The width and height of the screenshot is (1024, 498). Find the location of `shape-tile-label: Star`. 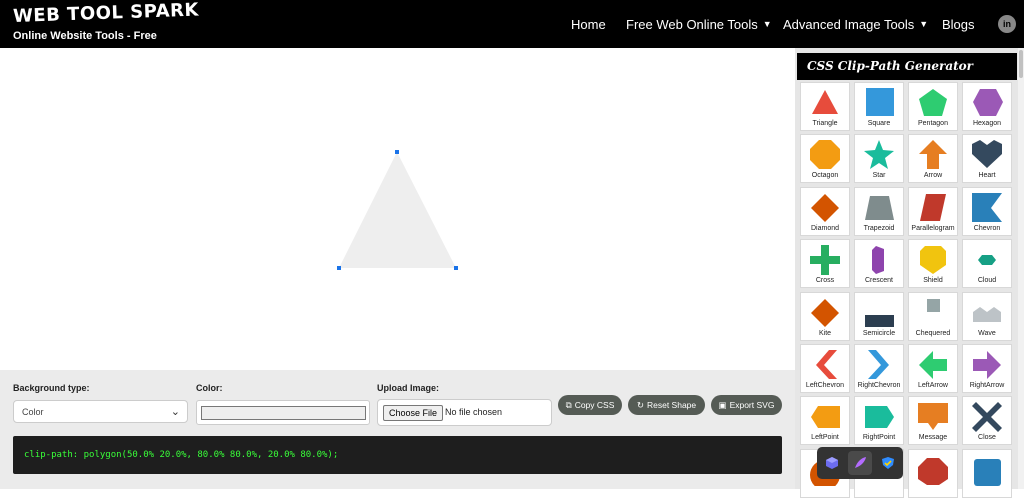

shape-tile-label: Star is located at coordinates (879, 176).